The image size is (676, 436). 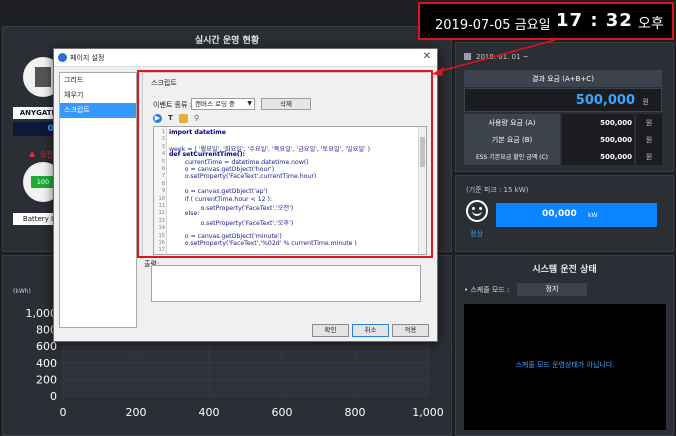 I want to click on close-icon: ✕, so click(x=427, y=56).